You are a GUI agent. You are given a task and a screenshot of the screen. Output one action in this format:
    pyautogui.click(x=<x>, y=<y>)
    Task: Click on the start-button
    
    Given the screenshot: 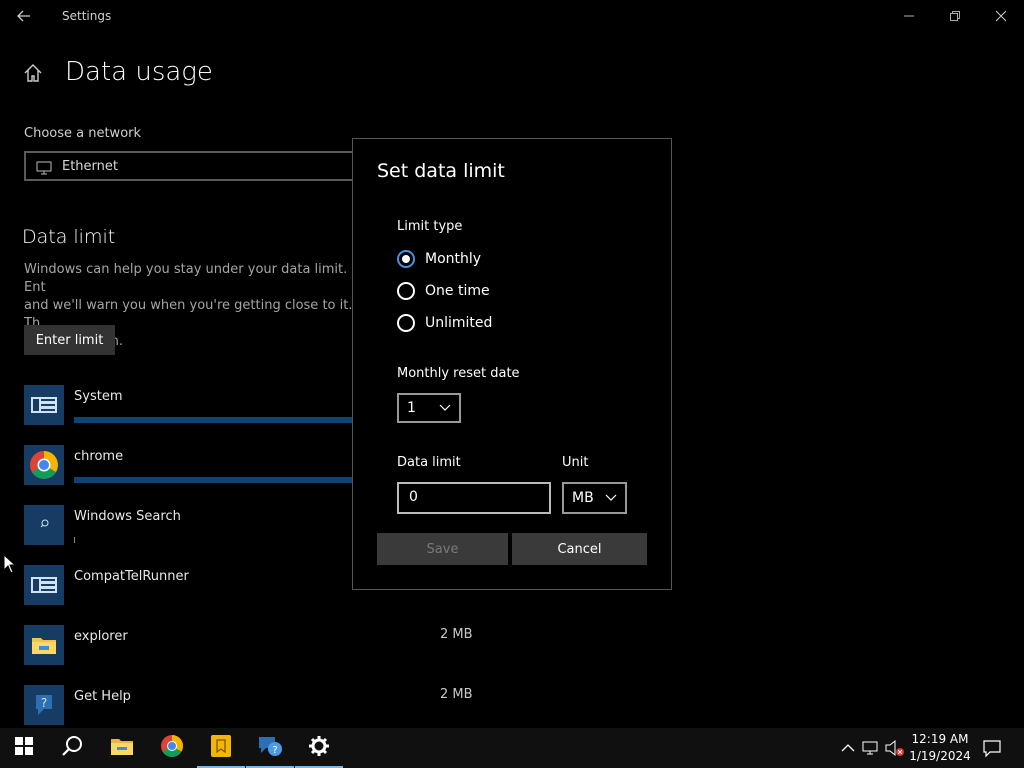 What is the action you would take?
    pyautogui.click(x=24, y=748)
    